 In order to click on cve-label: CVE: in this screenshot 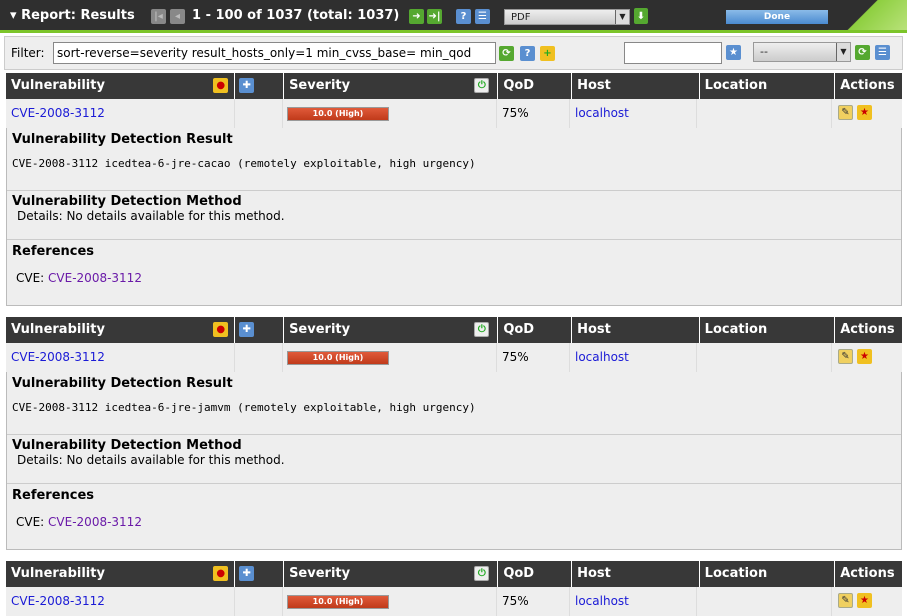, I will do `click(30, 522)`.